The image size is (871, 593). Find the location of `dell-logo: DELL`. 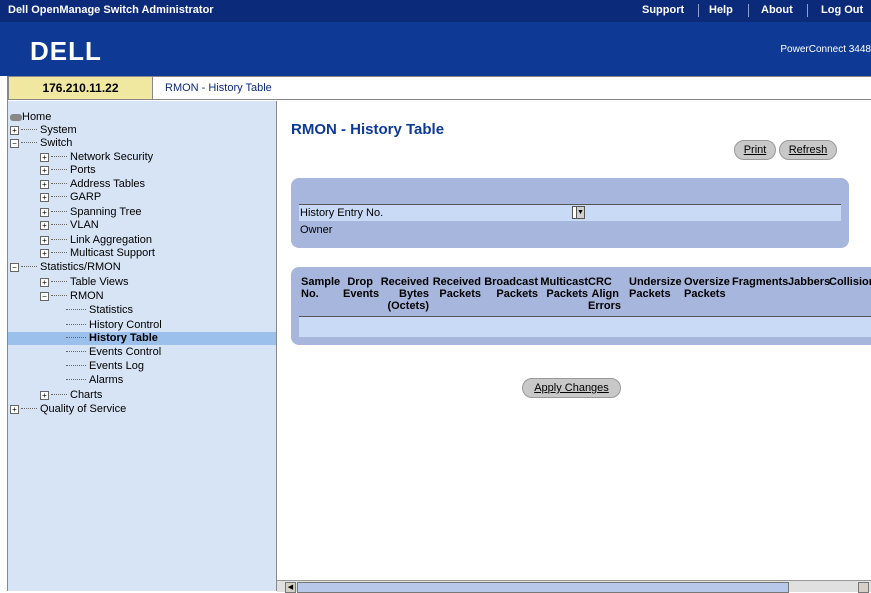

dell-logo: DELL is located at coordinates (66, 51).